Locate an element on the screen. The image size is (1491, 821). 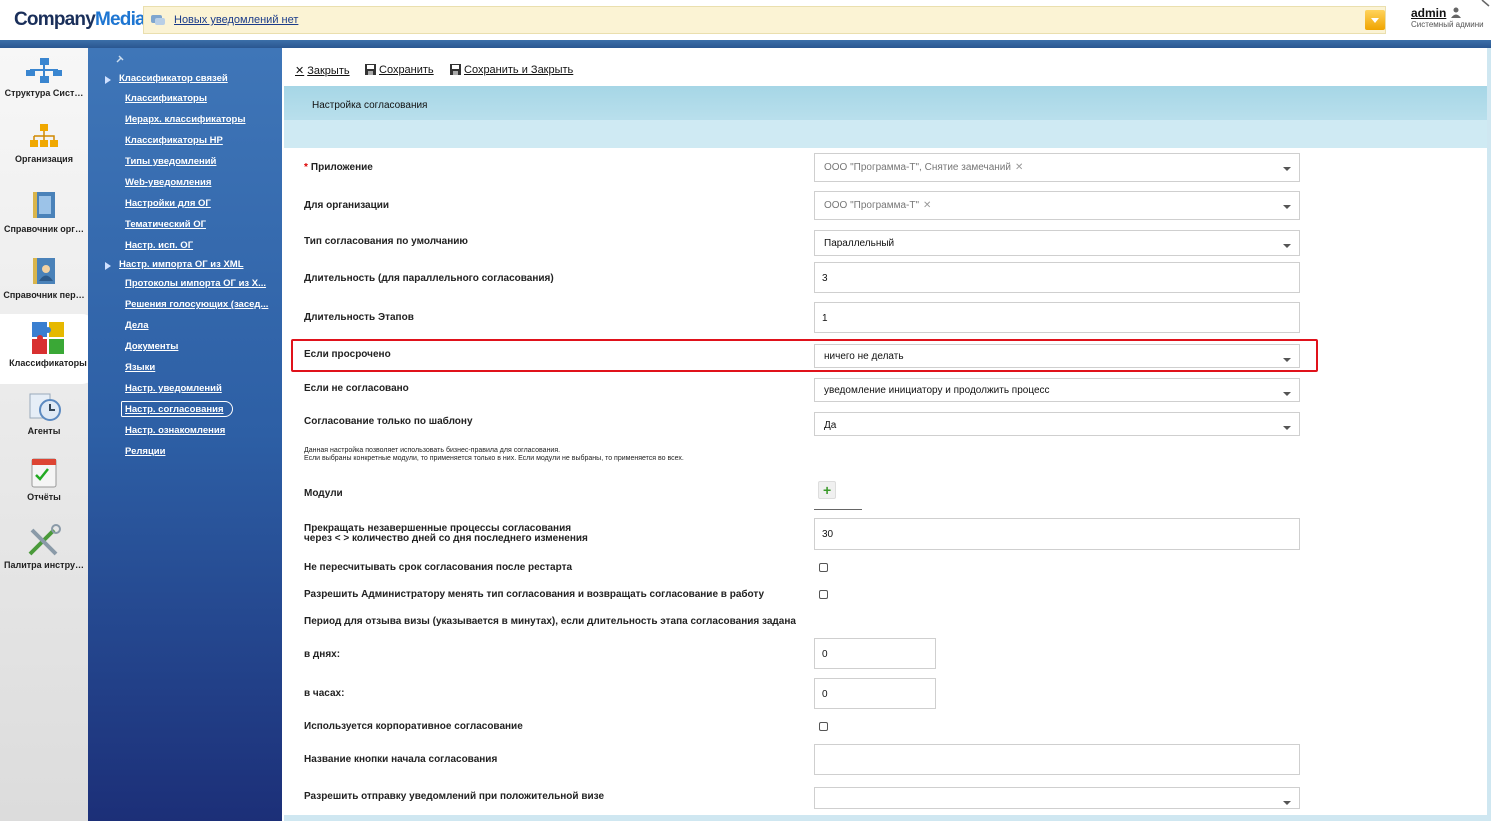
stage-duration-input: 1 is located at coordinates (1057, 317).